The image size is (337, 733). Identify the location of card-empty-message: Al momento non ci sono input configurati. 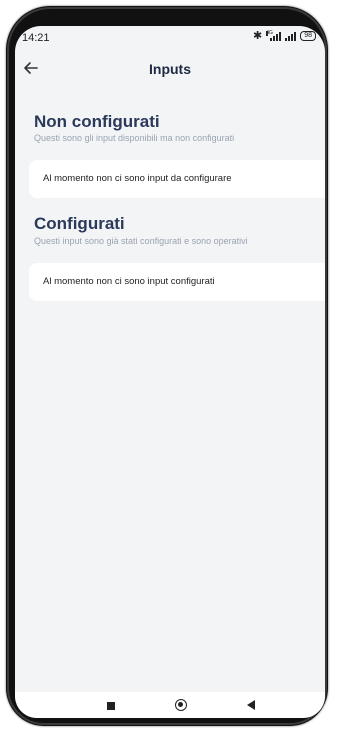
(129, 281).